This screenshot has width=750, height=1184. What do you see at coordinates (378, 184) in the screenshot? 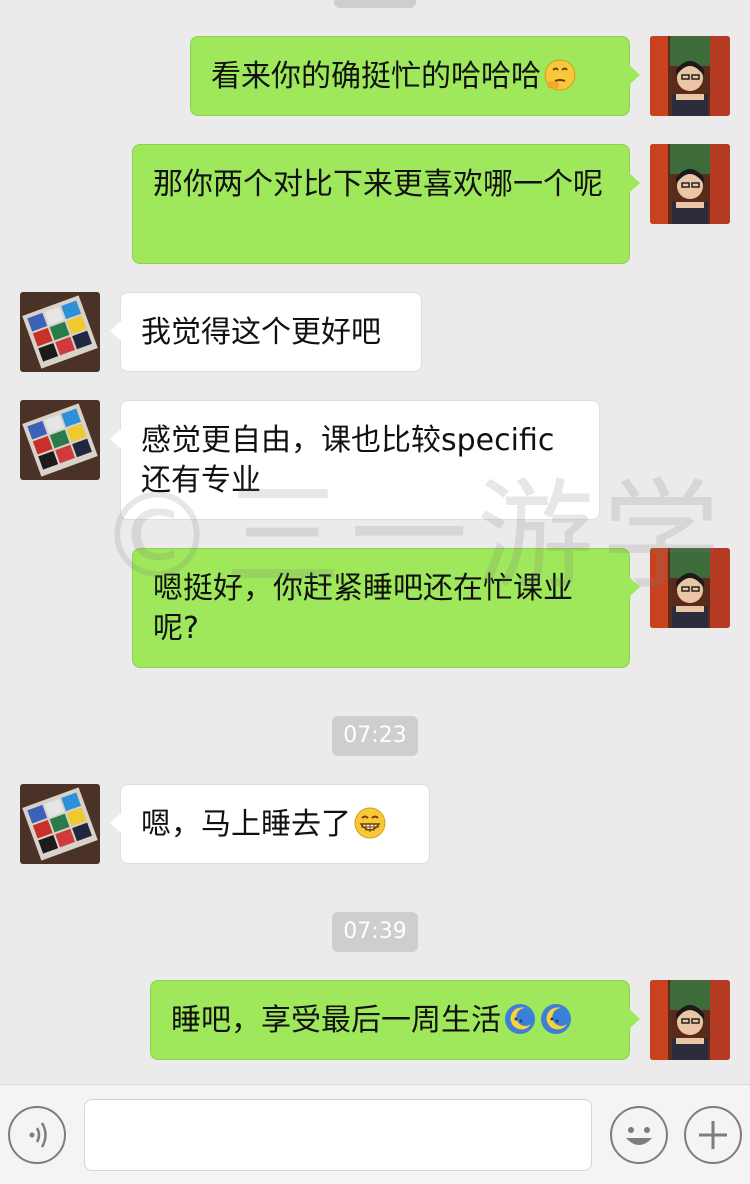
I see `message-text: 那你两个对比下来更喜欢哪一个呢` at bounding box center [378, 184].